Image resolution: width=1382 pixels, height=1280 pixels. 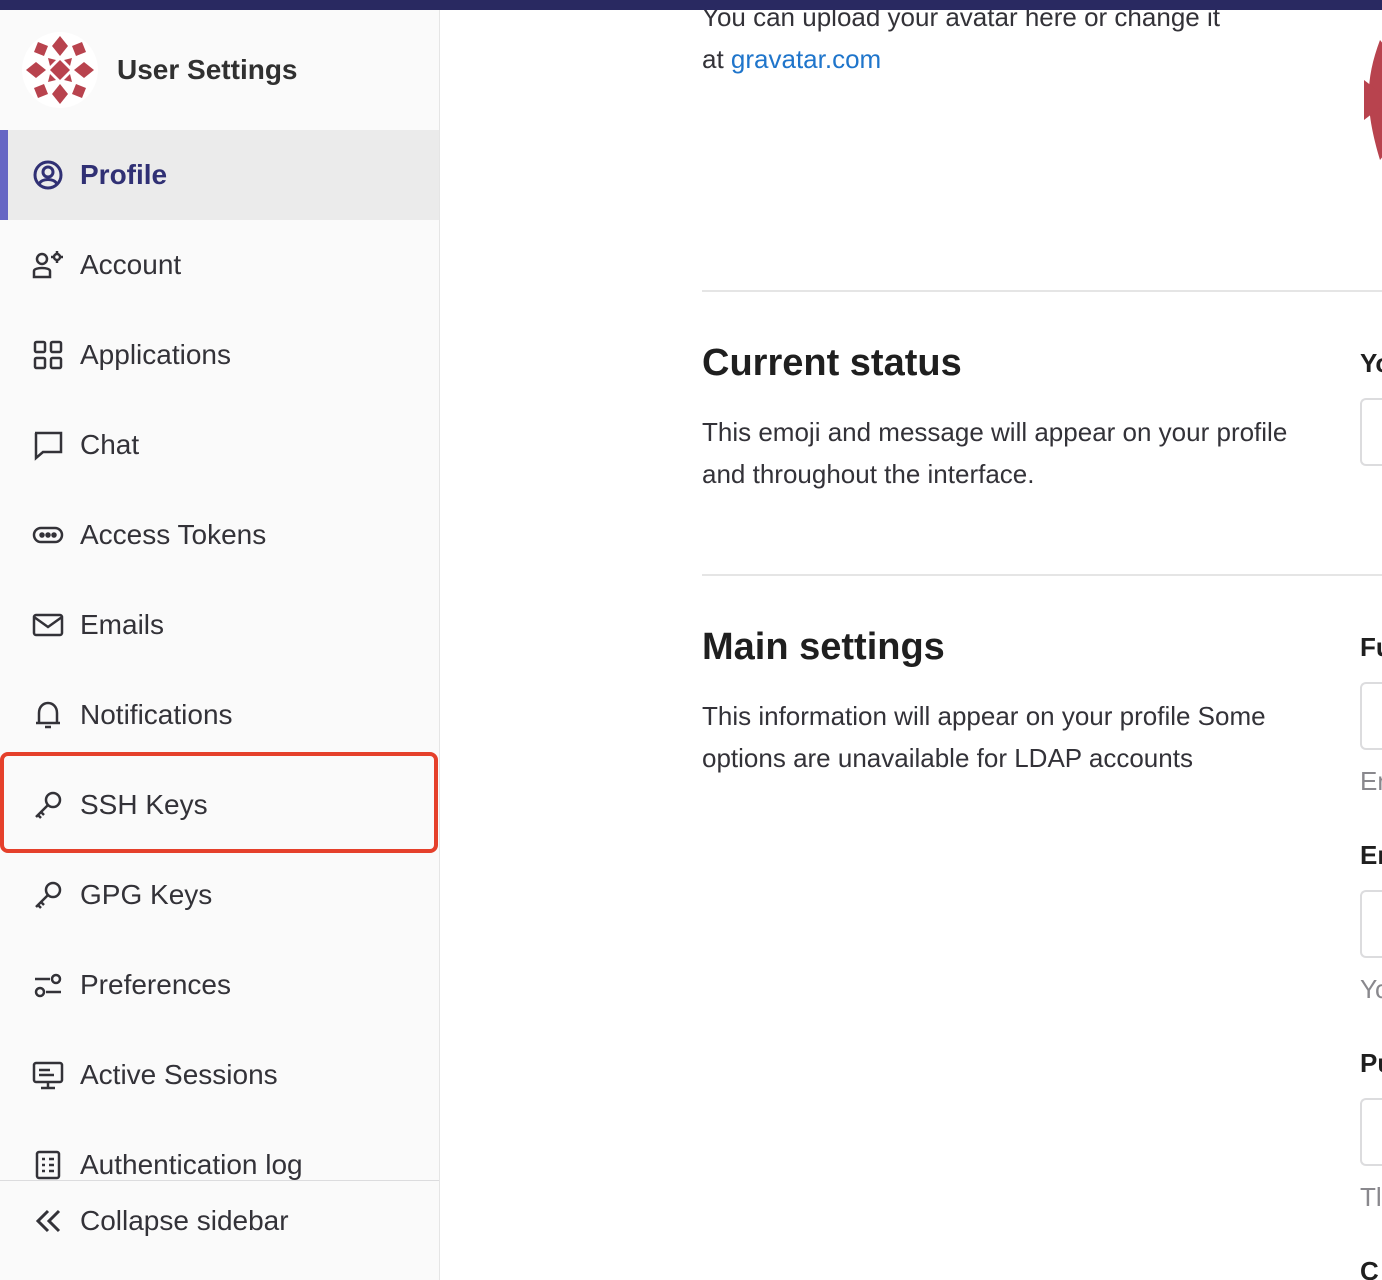 I want to click on sidebar-item-label: Authentication log, so click(x=191, y=1164).